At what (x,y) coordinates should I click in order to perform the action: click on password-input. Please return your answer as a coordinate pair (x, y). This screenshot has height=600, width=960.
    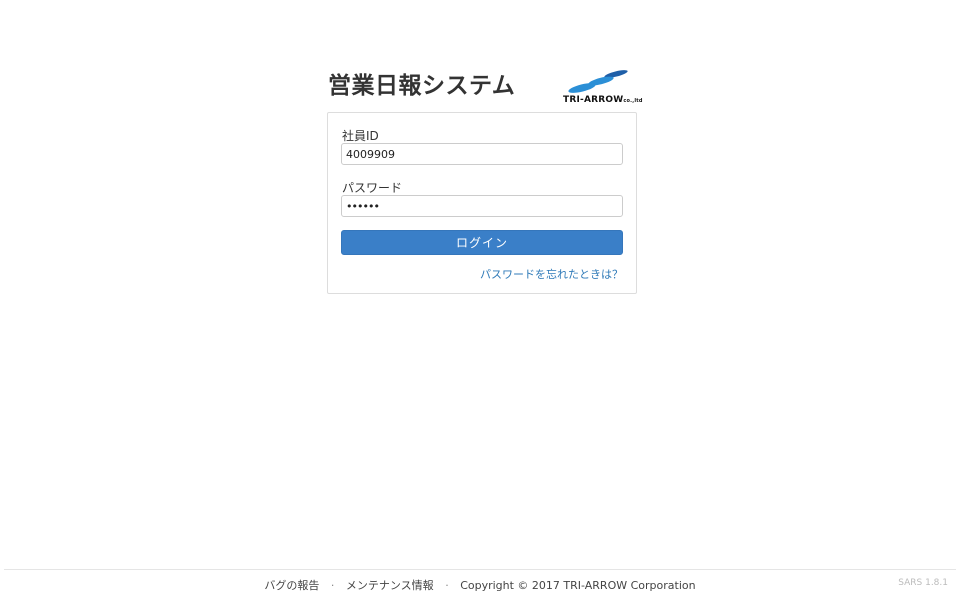
    Looking at the image, I should click on (482, 206).